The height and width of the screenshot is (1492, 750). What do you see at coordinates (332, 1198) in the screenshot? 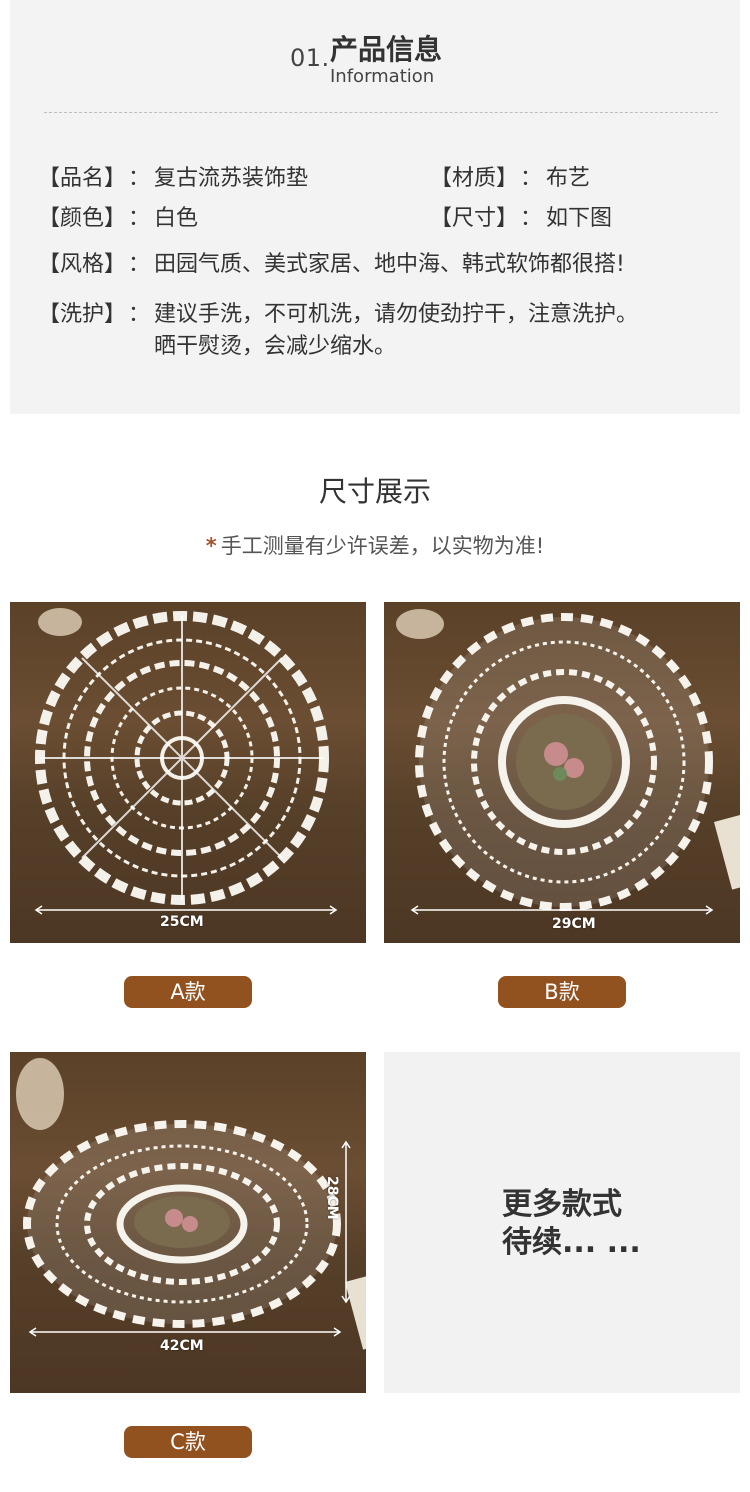
I see `height-label: 28CM` at bounding box center [332, 1198].